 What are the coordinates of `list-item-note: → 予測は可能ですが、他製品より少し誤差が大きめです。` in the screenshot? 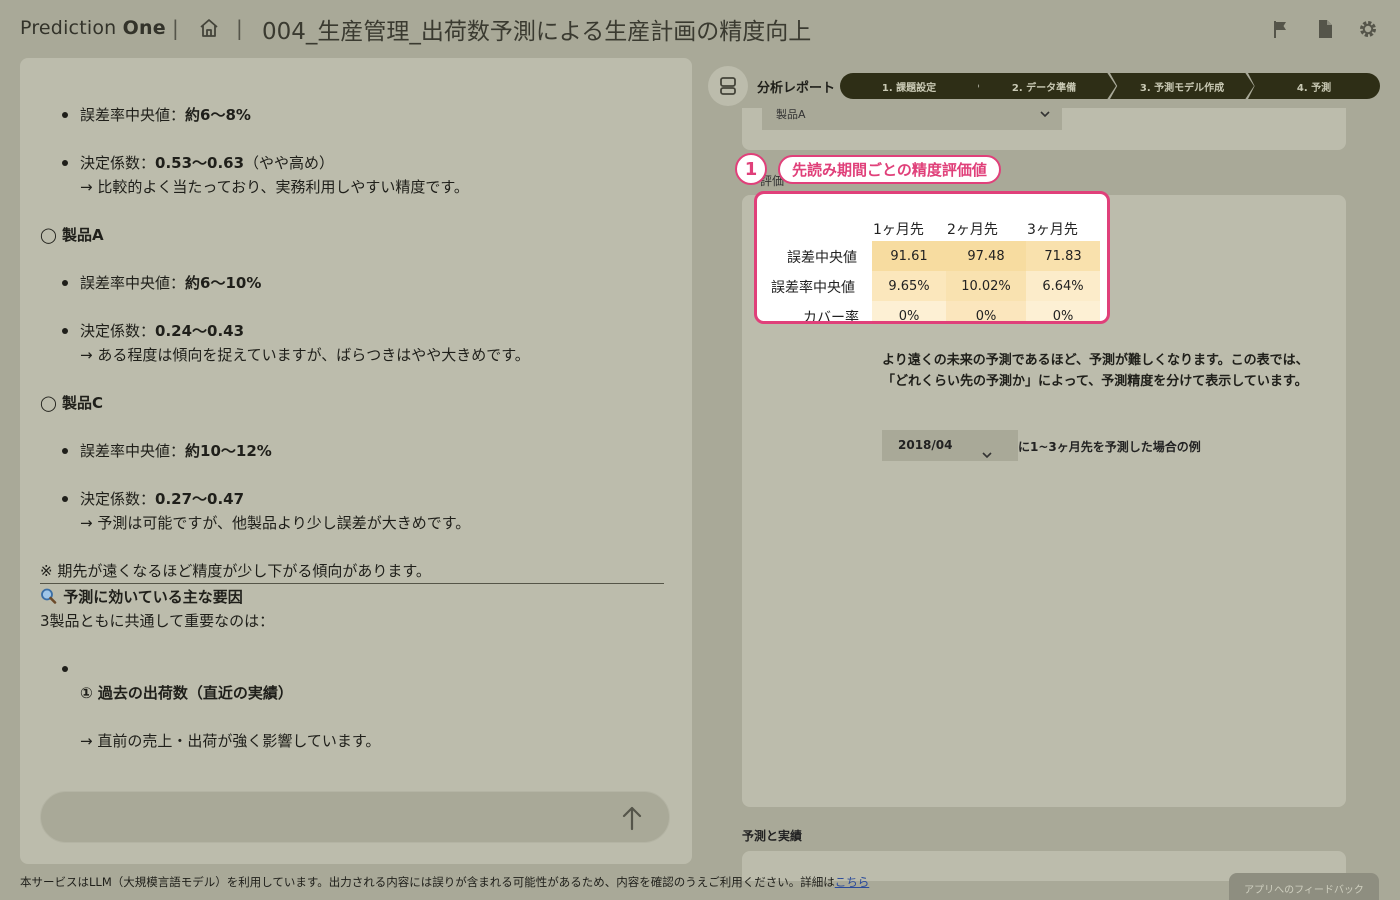 It's located at (275, 523).